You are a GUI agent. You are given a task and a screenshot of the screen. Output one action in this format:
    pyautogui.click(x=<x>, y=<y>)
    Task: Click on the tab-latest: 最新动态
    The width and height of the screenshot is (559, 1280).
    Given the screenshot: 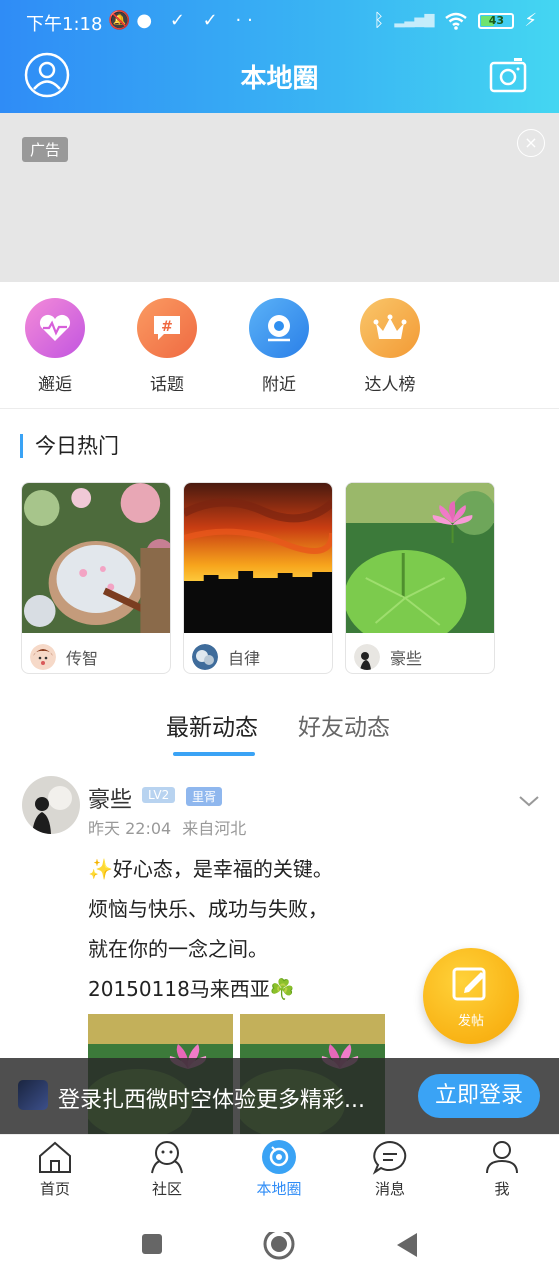 What is the action you would take?
    pyautogui.click(x=212, y=725)
    